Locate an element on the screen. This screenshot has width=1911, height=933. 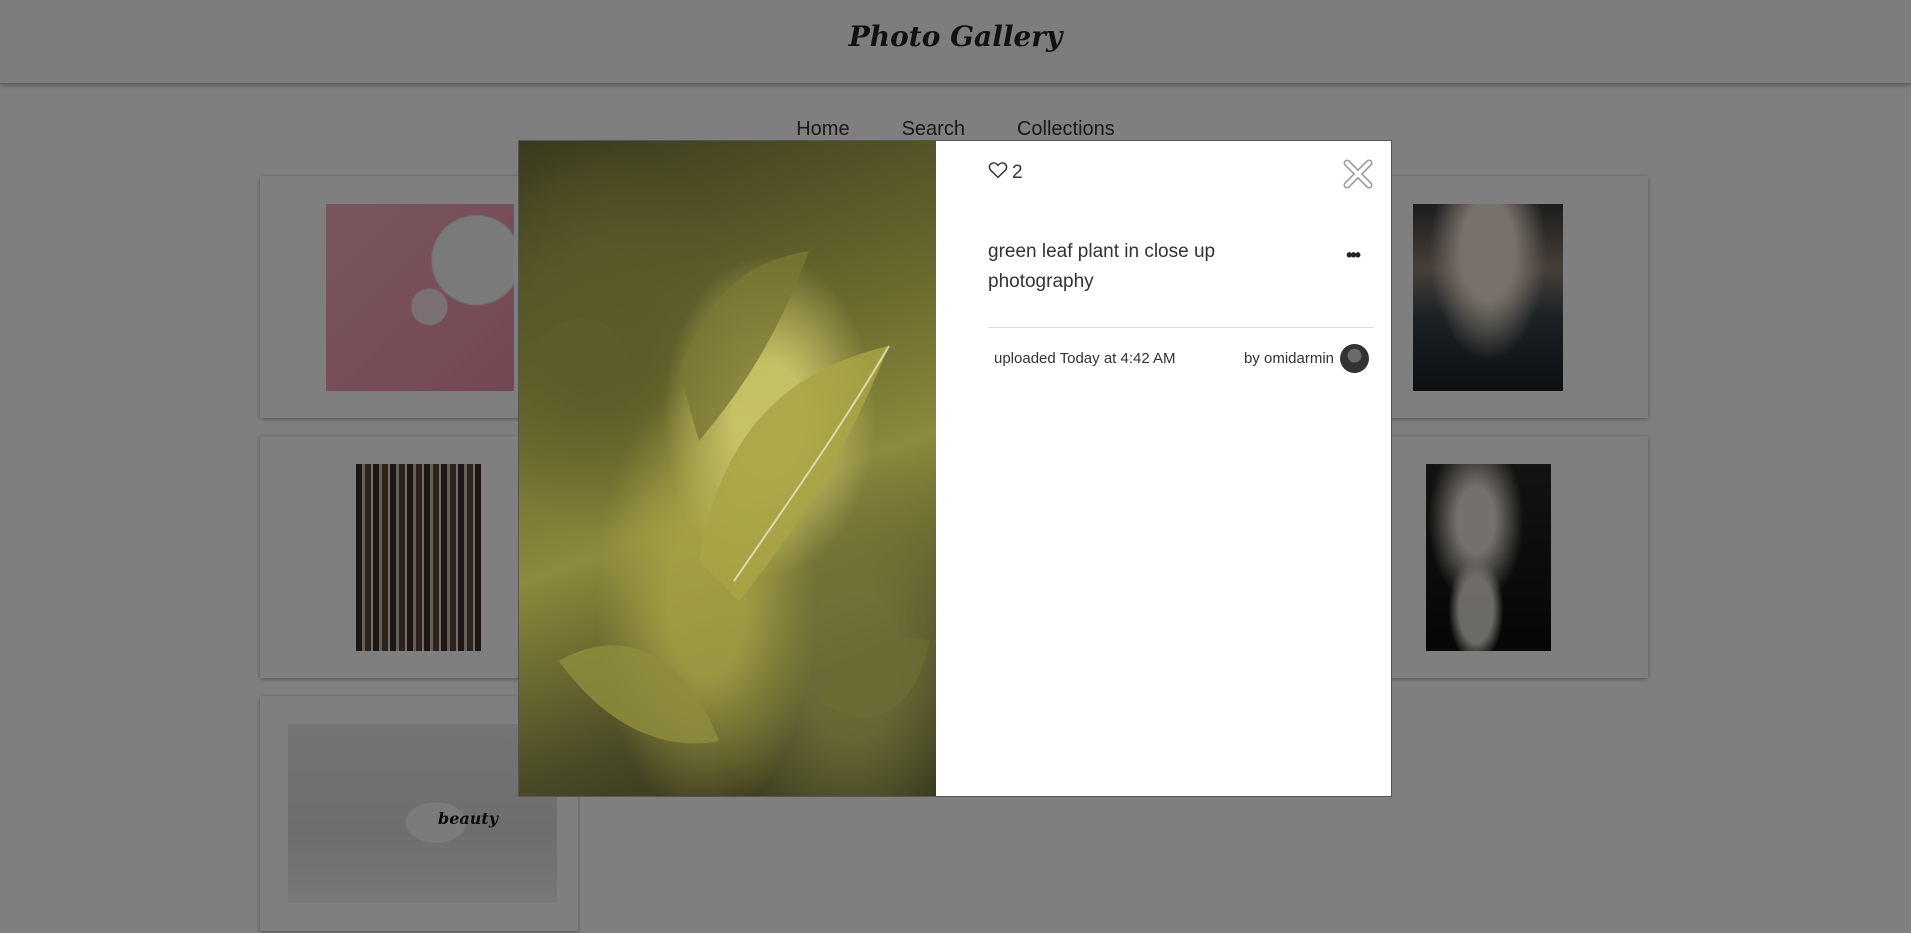
heart-outline-icon is located at coordinates (998, 173).